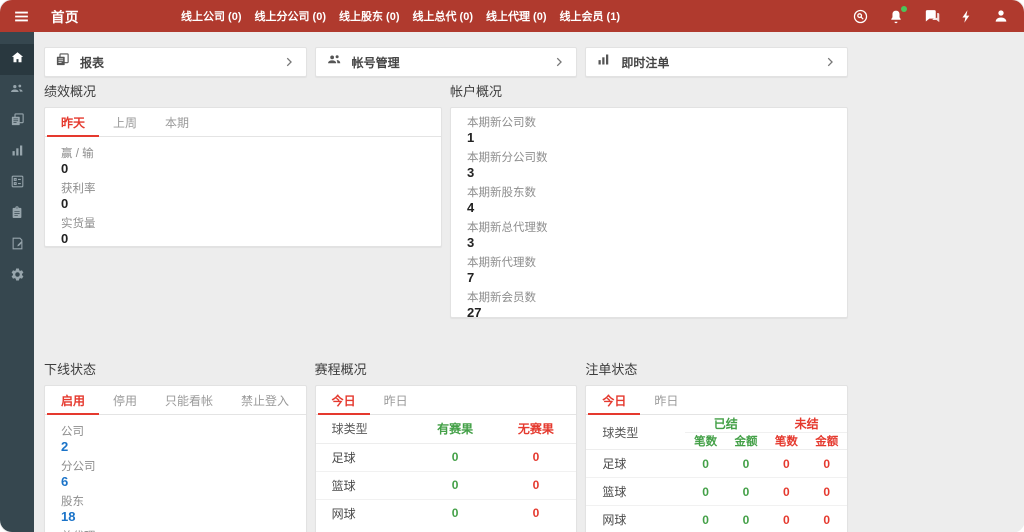 The height and width of the screenshot is (532, 1024). What do you see at coordinates (125, 122) in the screenshot?
I see `tab-last-week: 上周` at bounding box center [125, 122].